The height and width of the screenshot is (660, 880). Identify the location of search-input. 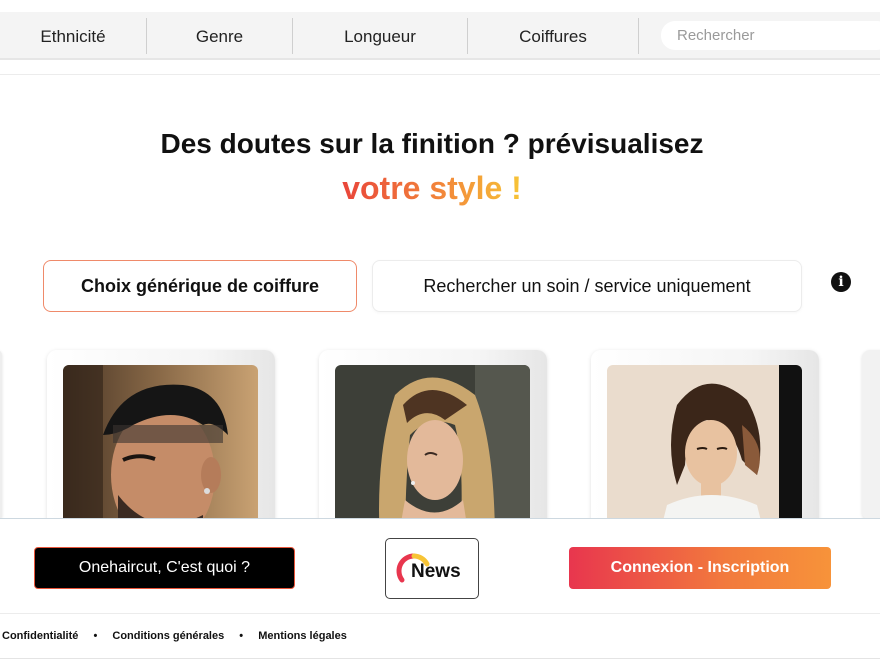
(770, 35).